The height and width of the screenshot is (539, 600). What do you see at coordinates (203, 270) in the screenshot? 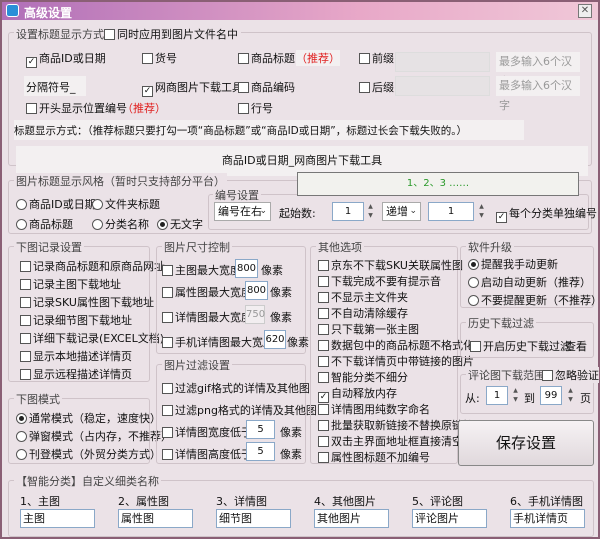
I see `main-width-checkbox: 主图最大宽度:` at bounding box center [203, 270].